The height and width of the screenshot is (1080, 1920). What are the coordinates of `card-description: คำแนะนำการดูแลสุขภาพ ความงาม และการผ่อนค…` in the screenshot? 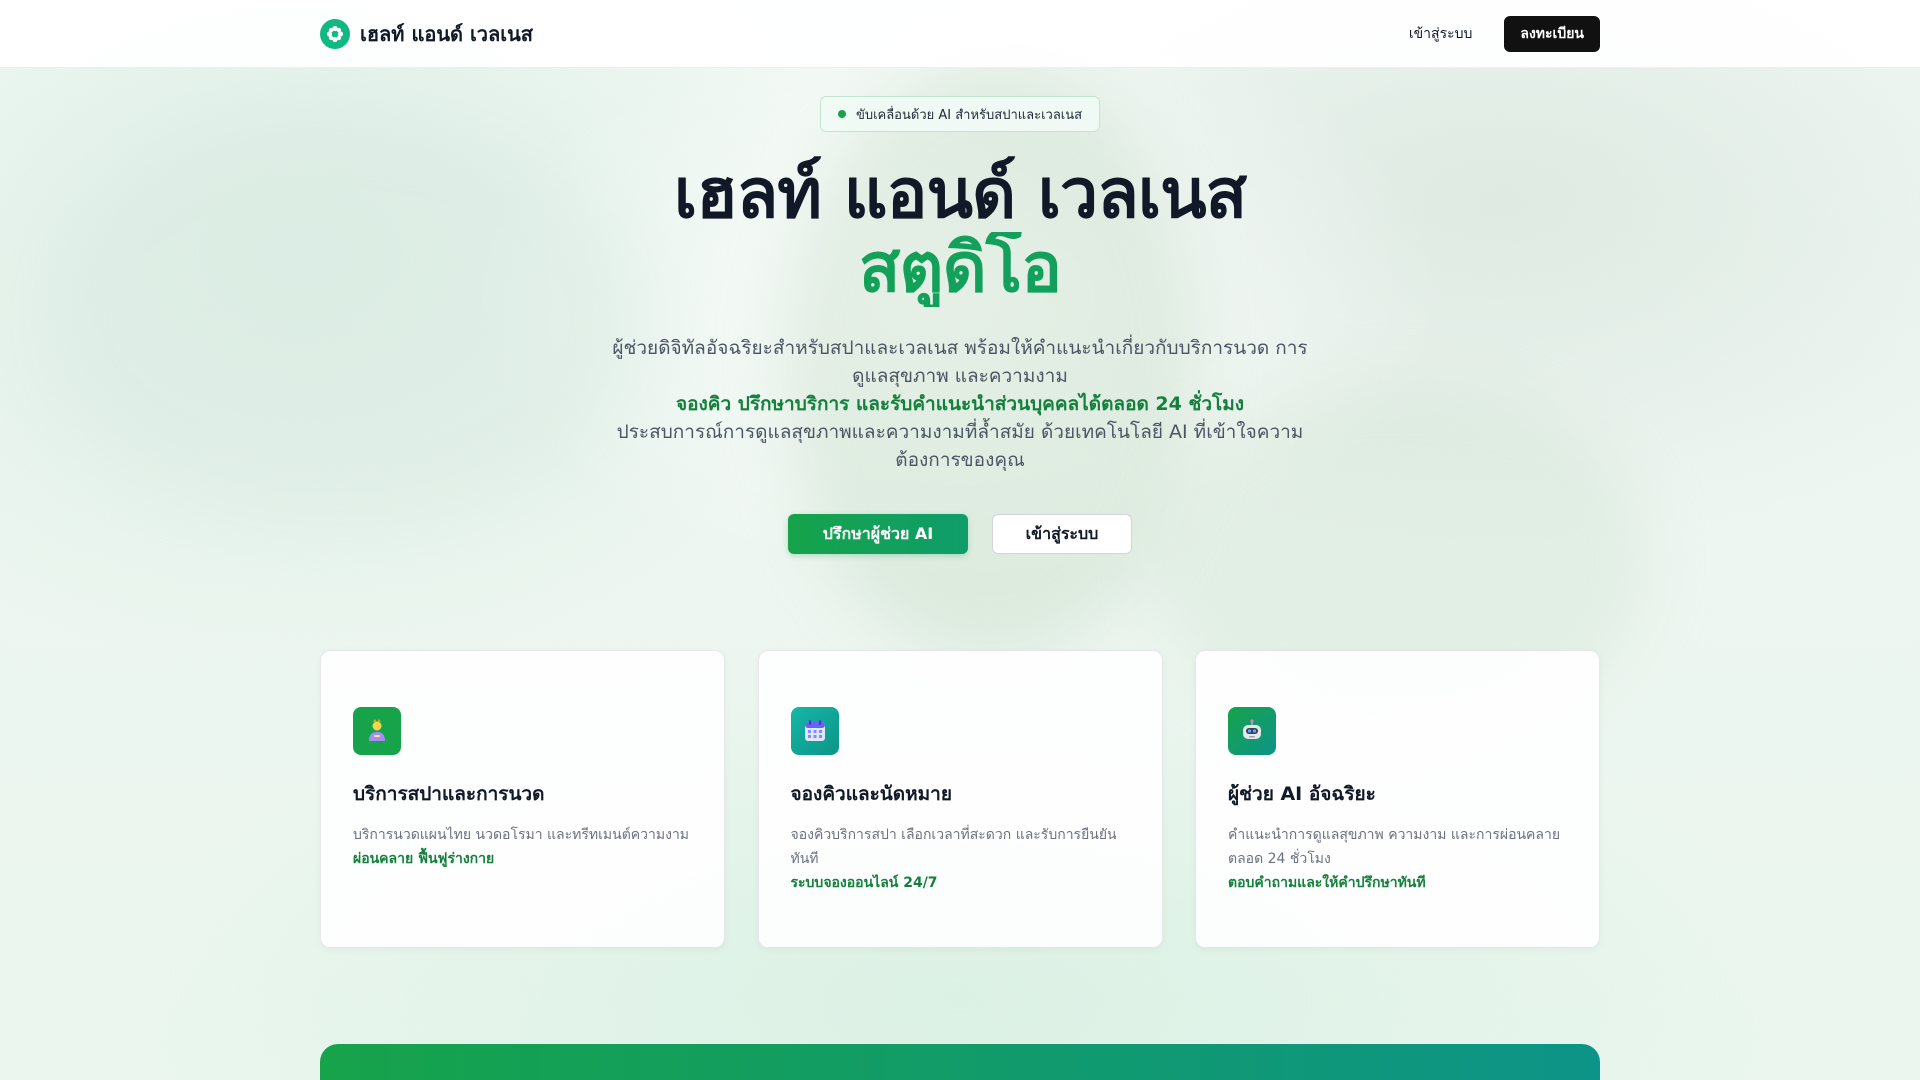 It's located at (1394, 847).